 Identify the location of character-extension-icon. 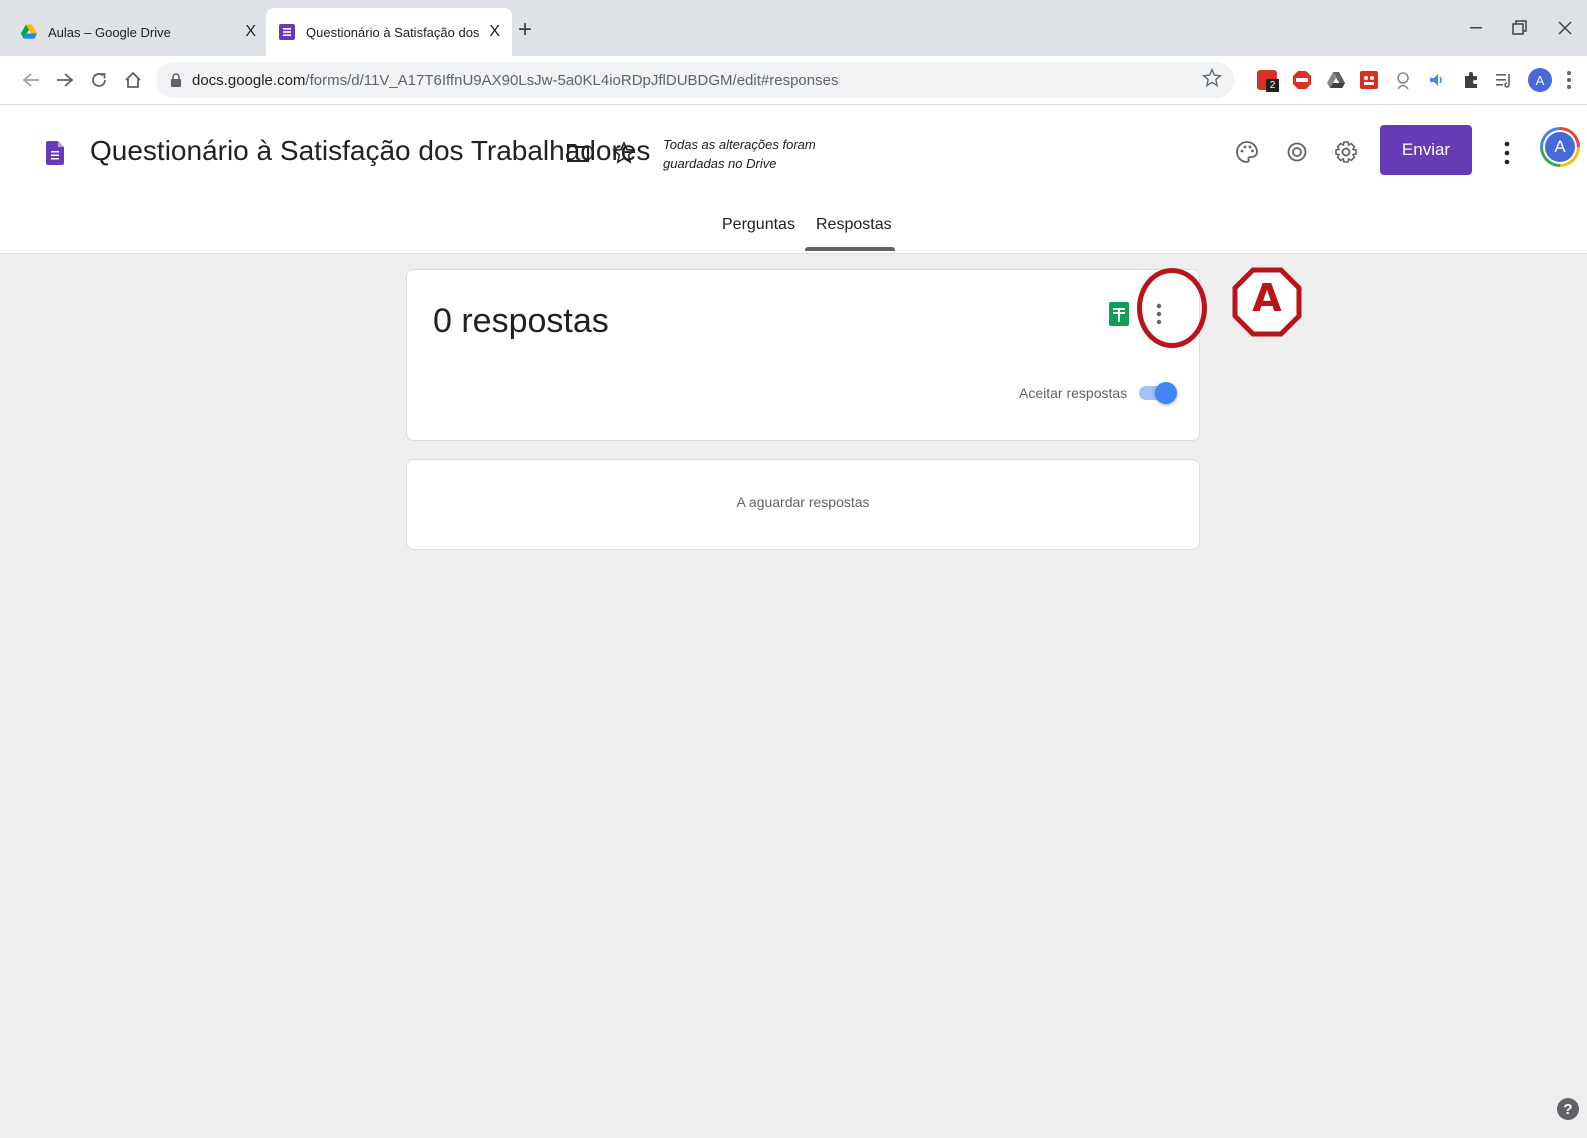
(1403, 80).